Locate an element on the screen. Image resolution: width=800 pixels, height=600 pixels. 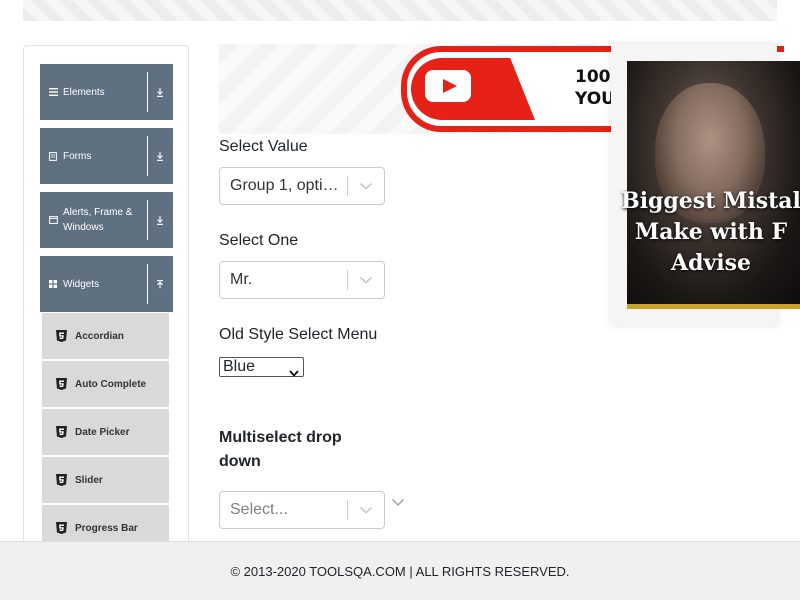
sidebar-item-auto-complete: Auto Complete is located at coordinates (105, 384).